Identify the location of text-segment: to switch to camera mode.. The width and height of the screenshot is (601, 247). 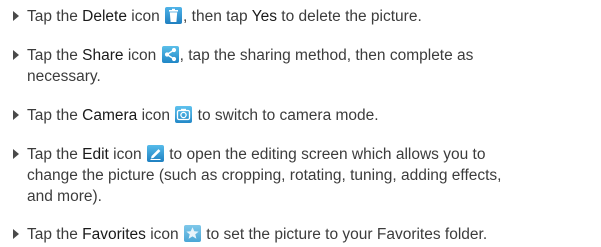
(286, 115).